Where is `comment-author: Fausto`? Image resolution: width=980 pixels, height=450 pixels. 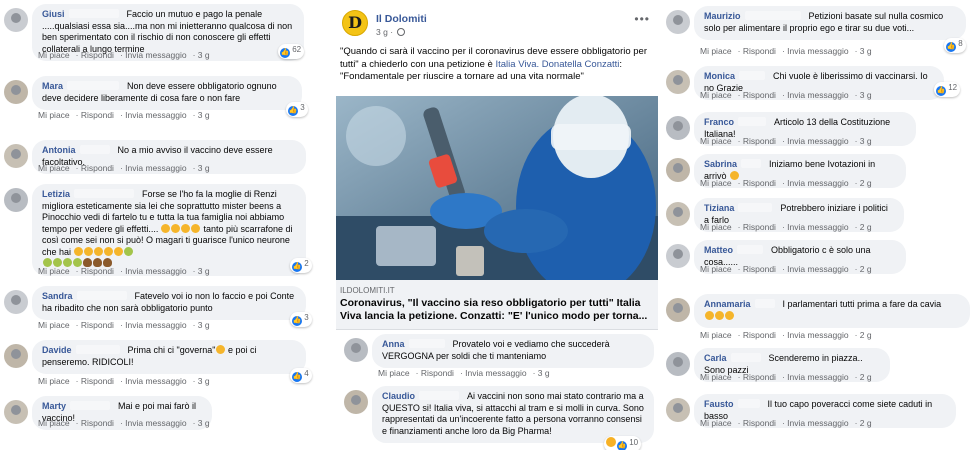
comment-author: Fausto is located at coordinates (719, 404).